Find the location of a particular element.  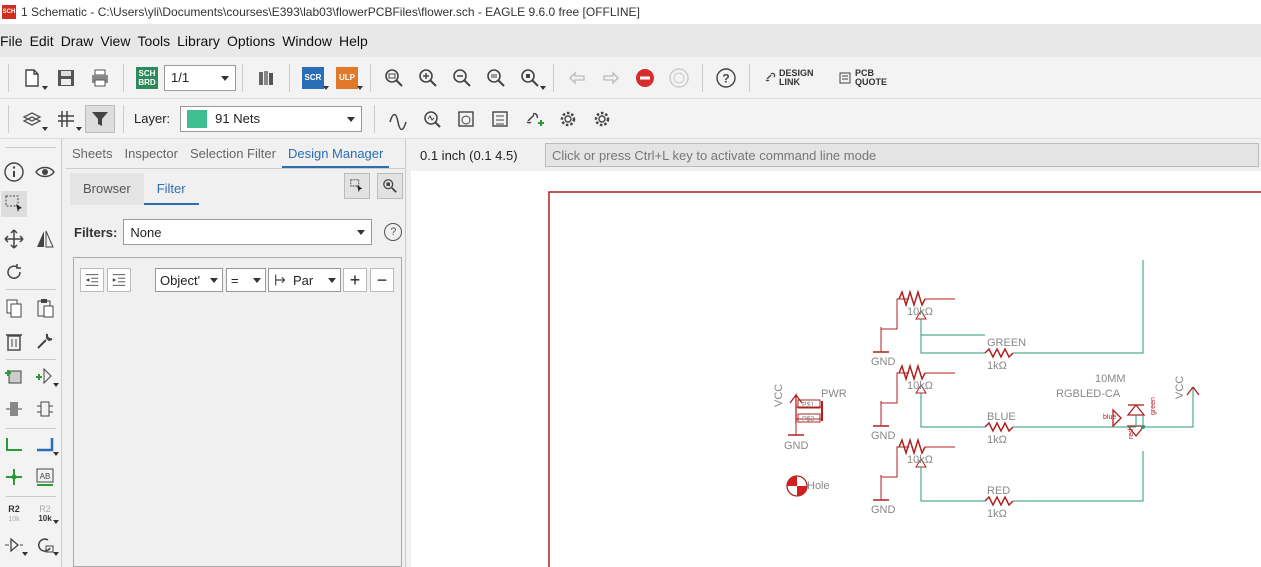

wire-style-button is located at coordinates (398, 119).